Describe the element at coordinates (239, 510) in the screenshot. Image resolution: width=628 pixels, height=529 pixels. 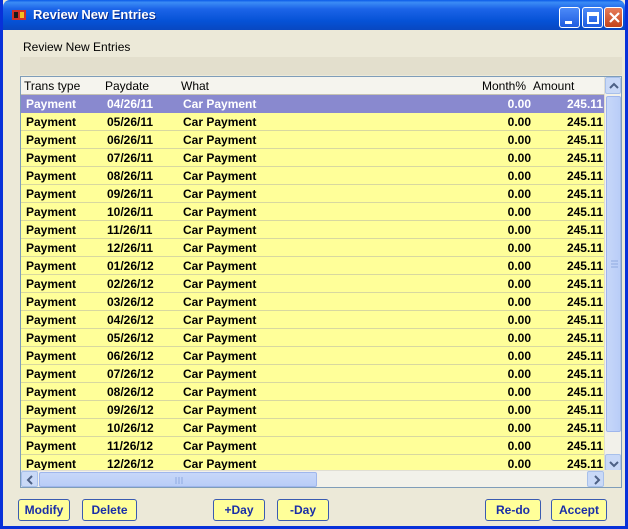
I see `plus-day-button: +Day` at that location.